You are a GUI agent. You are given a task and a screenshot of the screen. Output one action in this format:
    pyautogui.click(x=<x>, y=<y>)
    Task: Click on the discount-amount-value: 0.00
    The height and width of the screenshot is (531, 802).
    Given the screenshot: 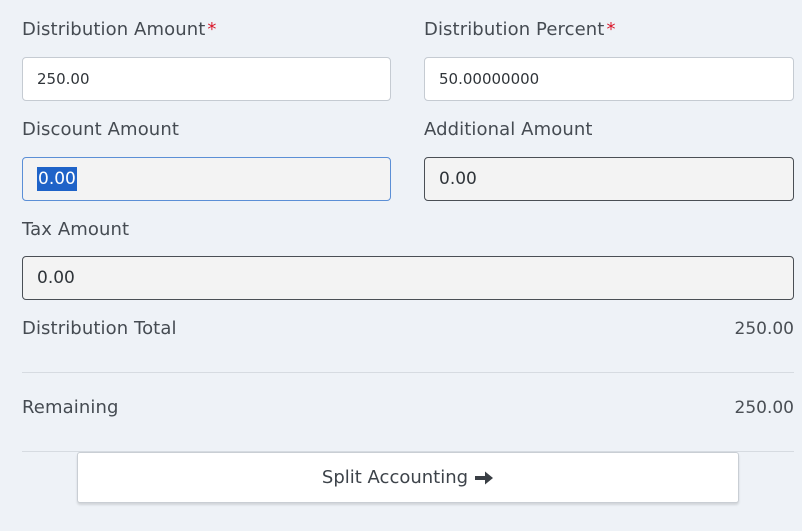 What is the action you would take?
    pyautogui.click(x=57, y=179)
    